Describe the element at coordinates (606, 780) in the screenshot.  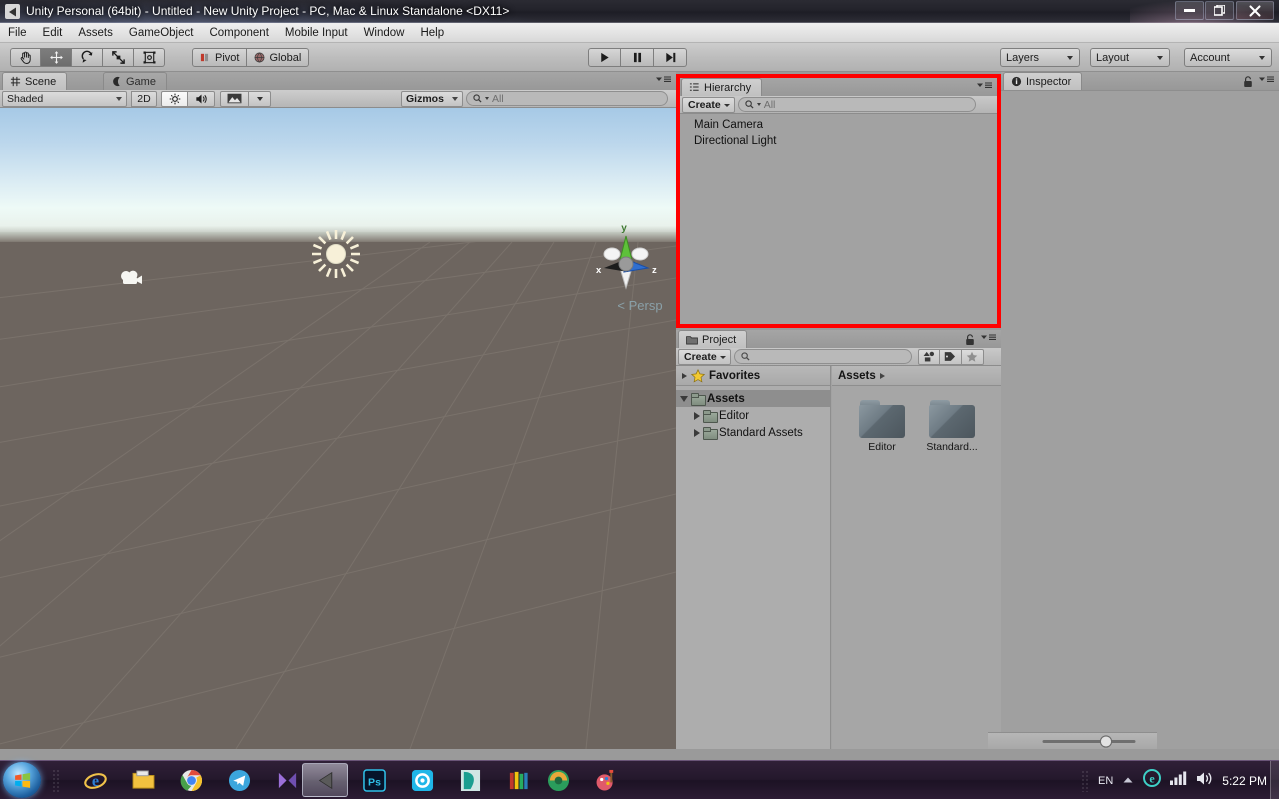
I see `paint-icon` at that location.